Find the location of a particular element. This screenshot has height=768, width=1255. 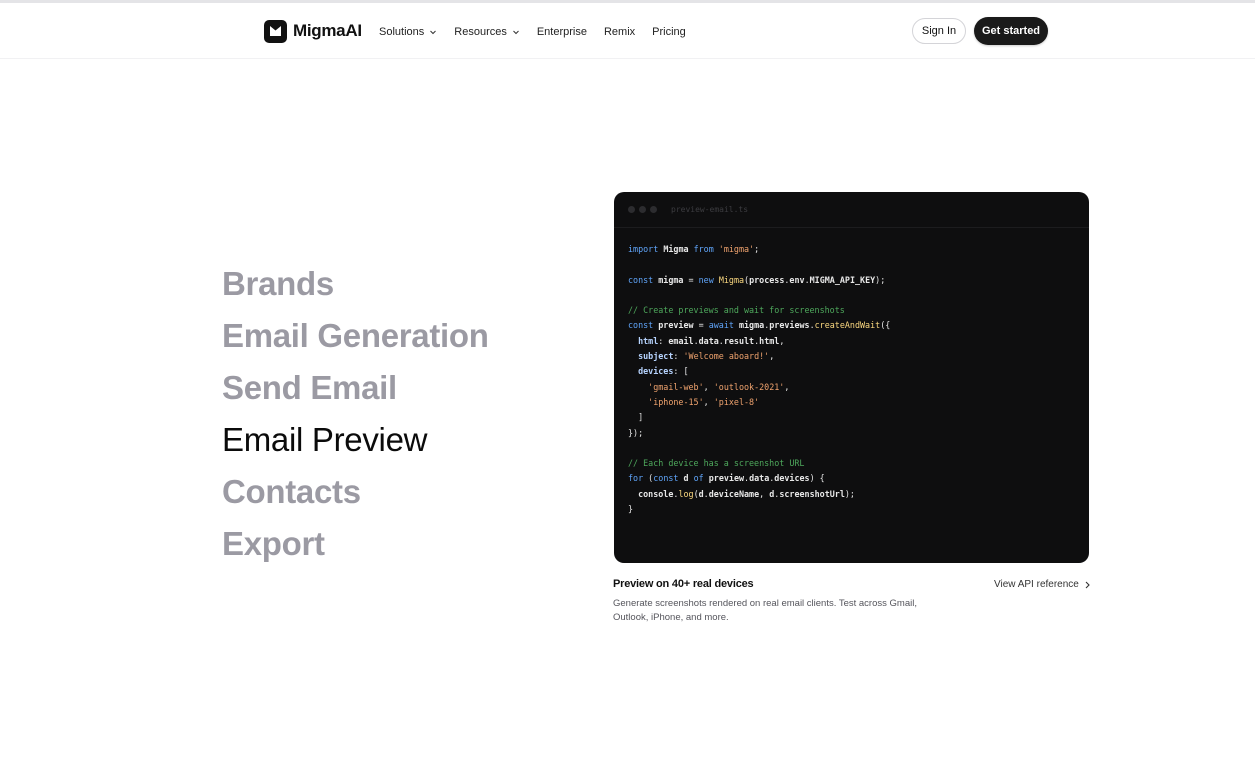

code-line: 'gmail-web', 'outlook-2021', is located at coordinates (719, 386).